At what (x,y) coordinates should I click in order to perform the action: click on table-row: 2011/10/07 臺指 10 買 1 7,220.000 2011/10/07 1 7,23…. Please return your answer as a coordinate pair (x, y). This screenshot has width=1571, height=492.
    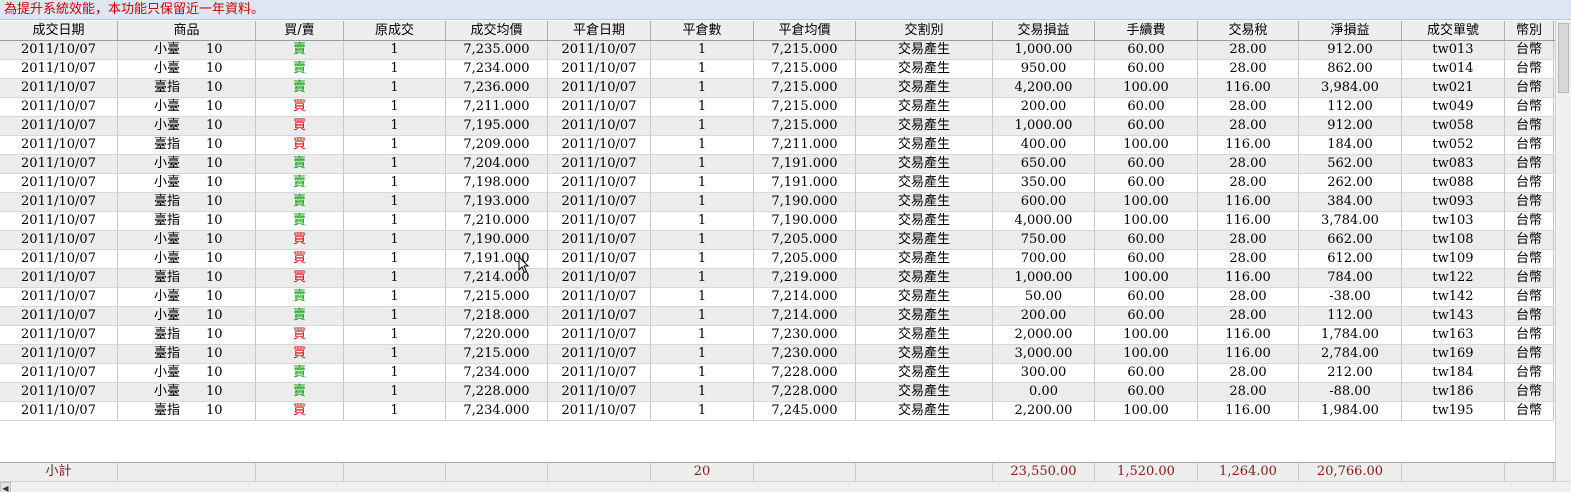
    Looking at the image, I should click on (777, 335).